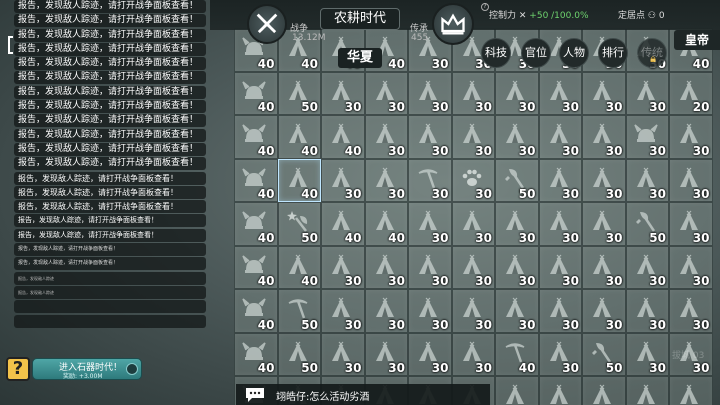 The width and height of the screenshot is (720, 405). I want to click on officials-button: 官位, so click(536, 53).